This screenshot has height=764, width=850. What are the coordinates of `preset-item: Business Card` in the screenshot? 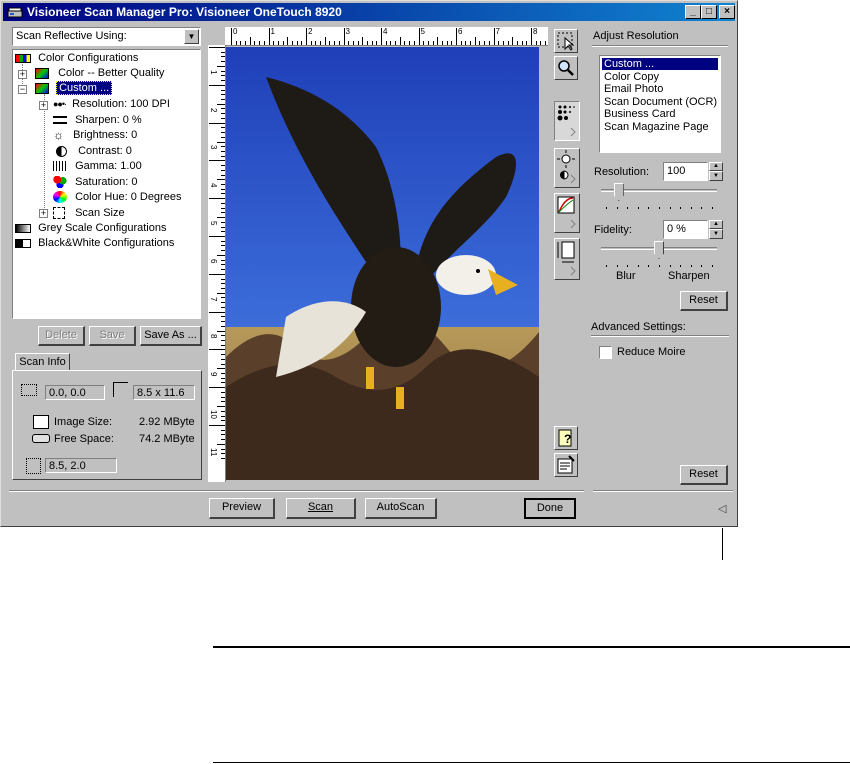 It's located at (660, 114).